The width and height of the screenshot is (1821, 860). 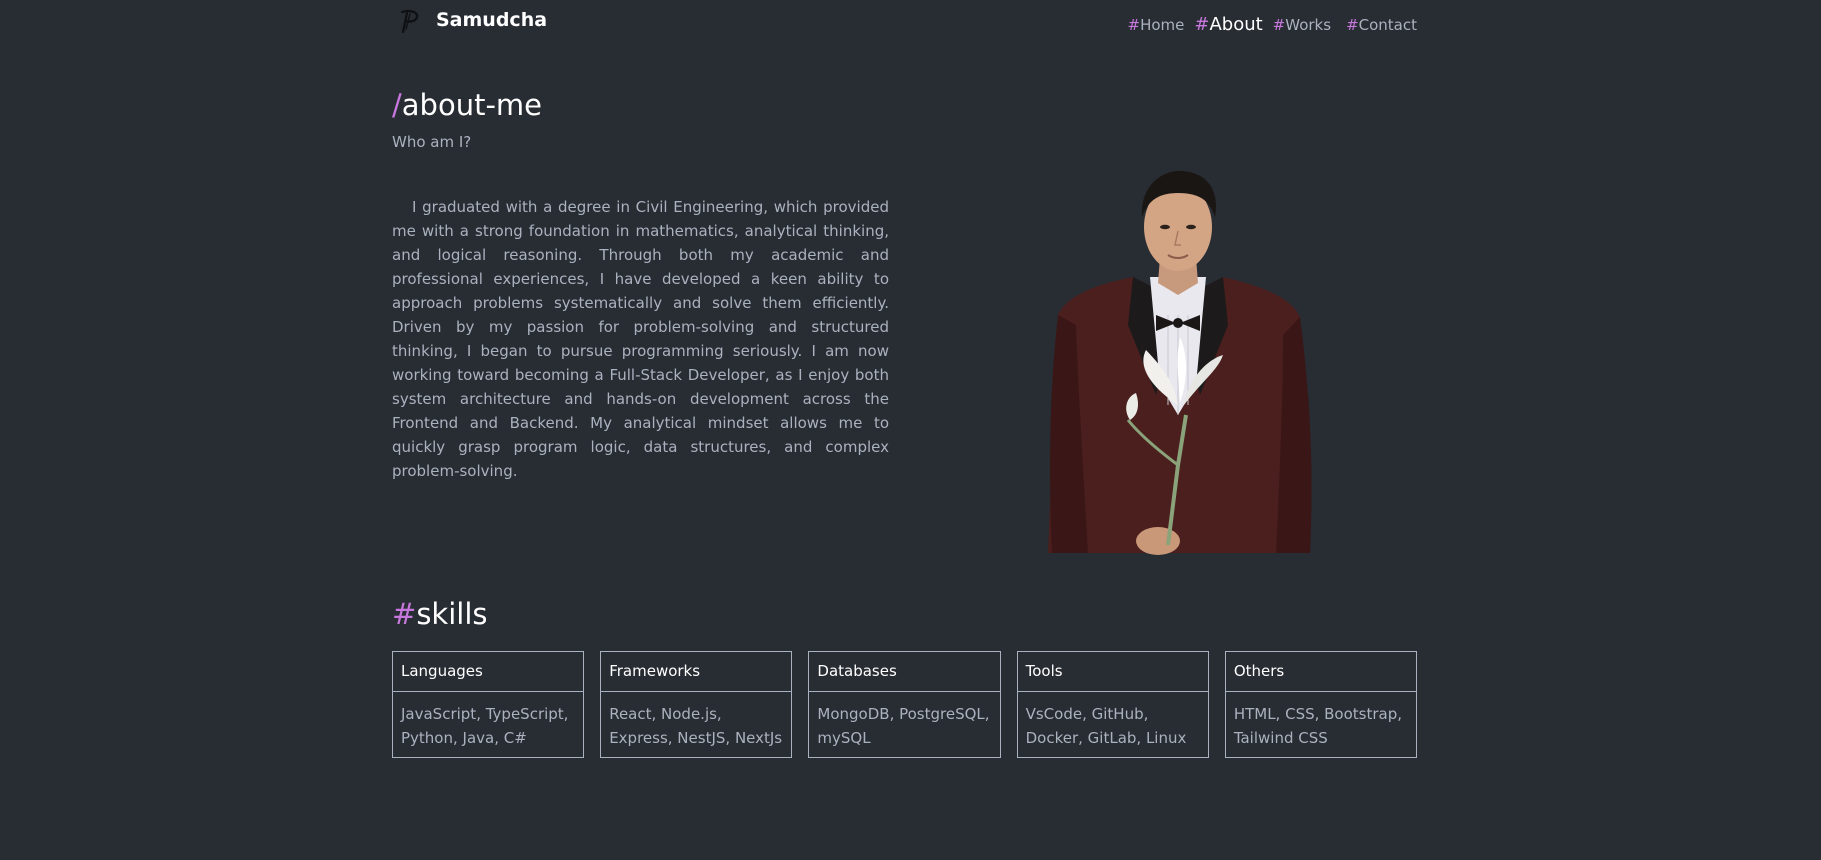 I want to click on skill-card-items: JavaScript, TypeScript, Python, Java, C#, so click(x=485, y=726).